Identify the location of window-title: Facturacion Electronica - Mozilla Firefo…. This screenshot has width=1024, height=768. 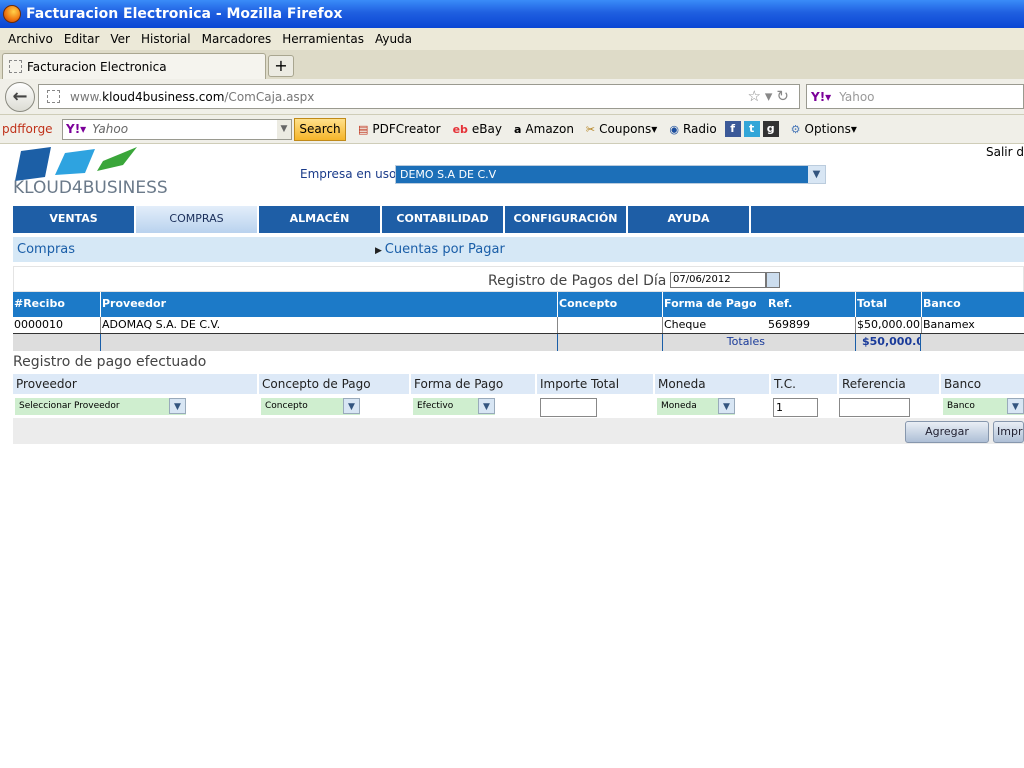
(184, 14).